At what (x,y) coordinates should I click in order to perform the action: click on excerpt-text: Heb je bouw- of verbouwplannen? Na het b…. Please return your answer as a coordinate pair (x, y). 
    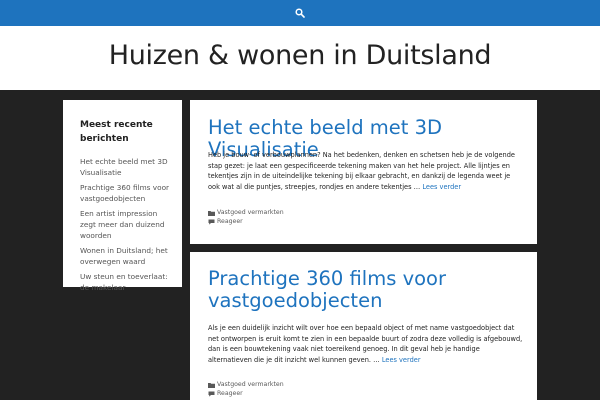
    Looking at the image, I should click on (361, 171).